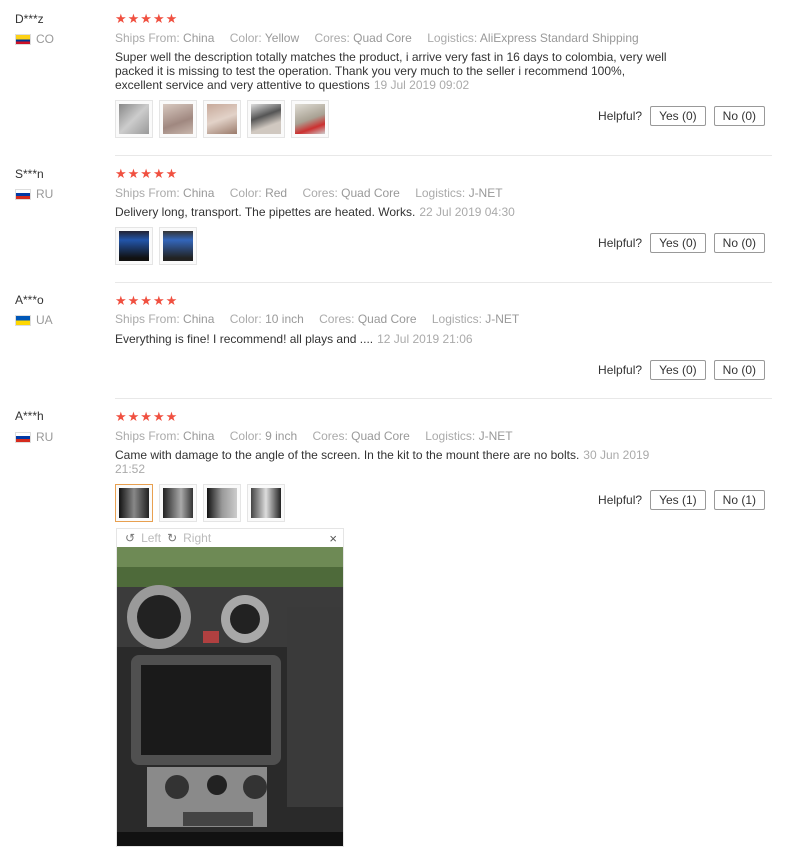 The width and height of the screenshot is (785, 847). What do you see at coordinates (29, 416) in the screenshot?
I see `reviewer-name: A***h` at bounding box center [29, 416].